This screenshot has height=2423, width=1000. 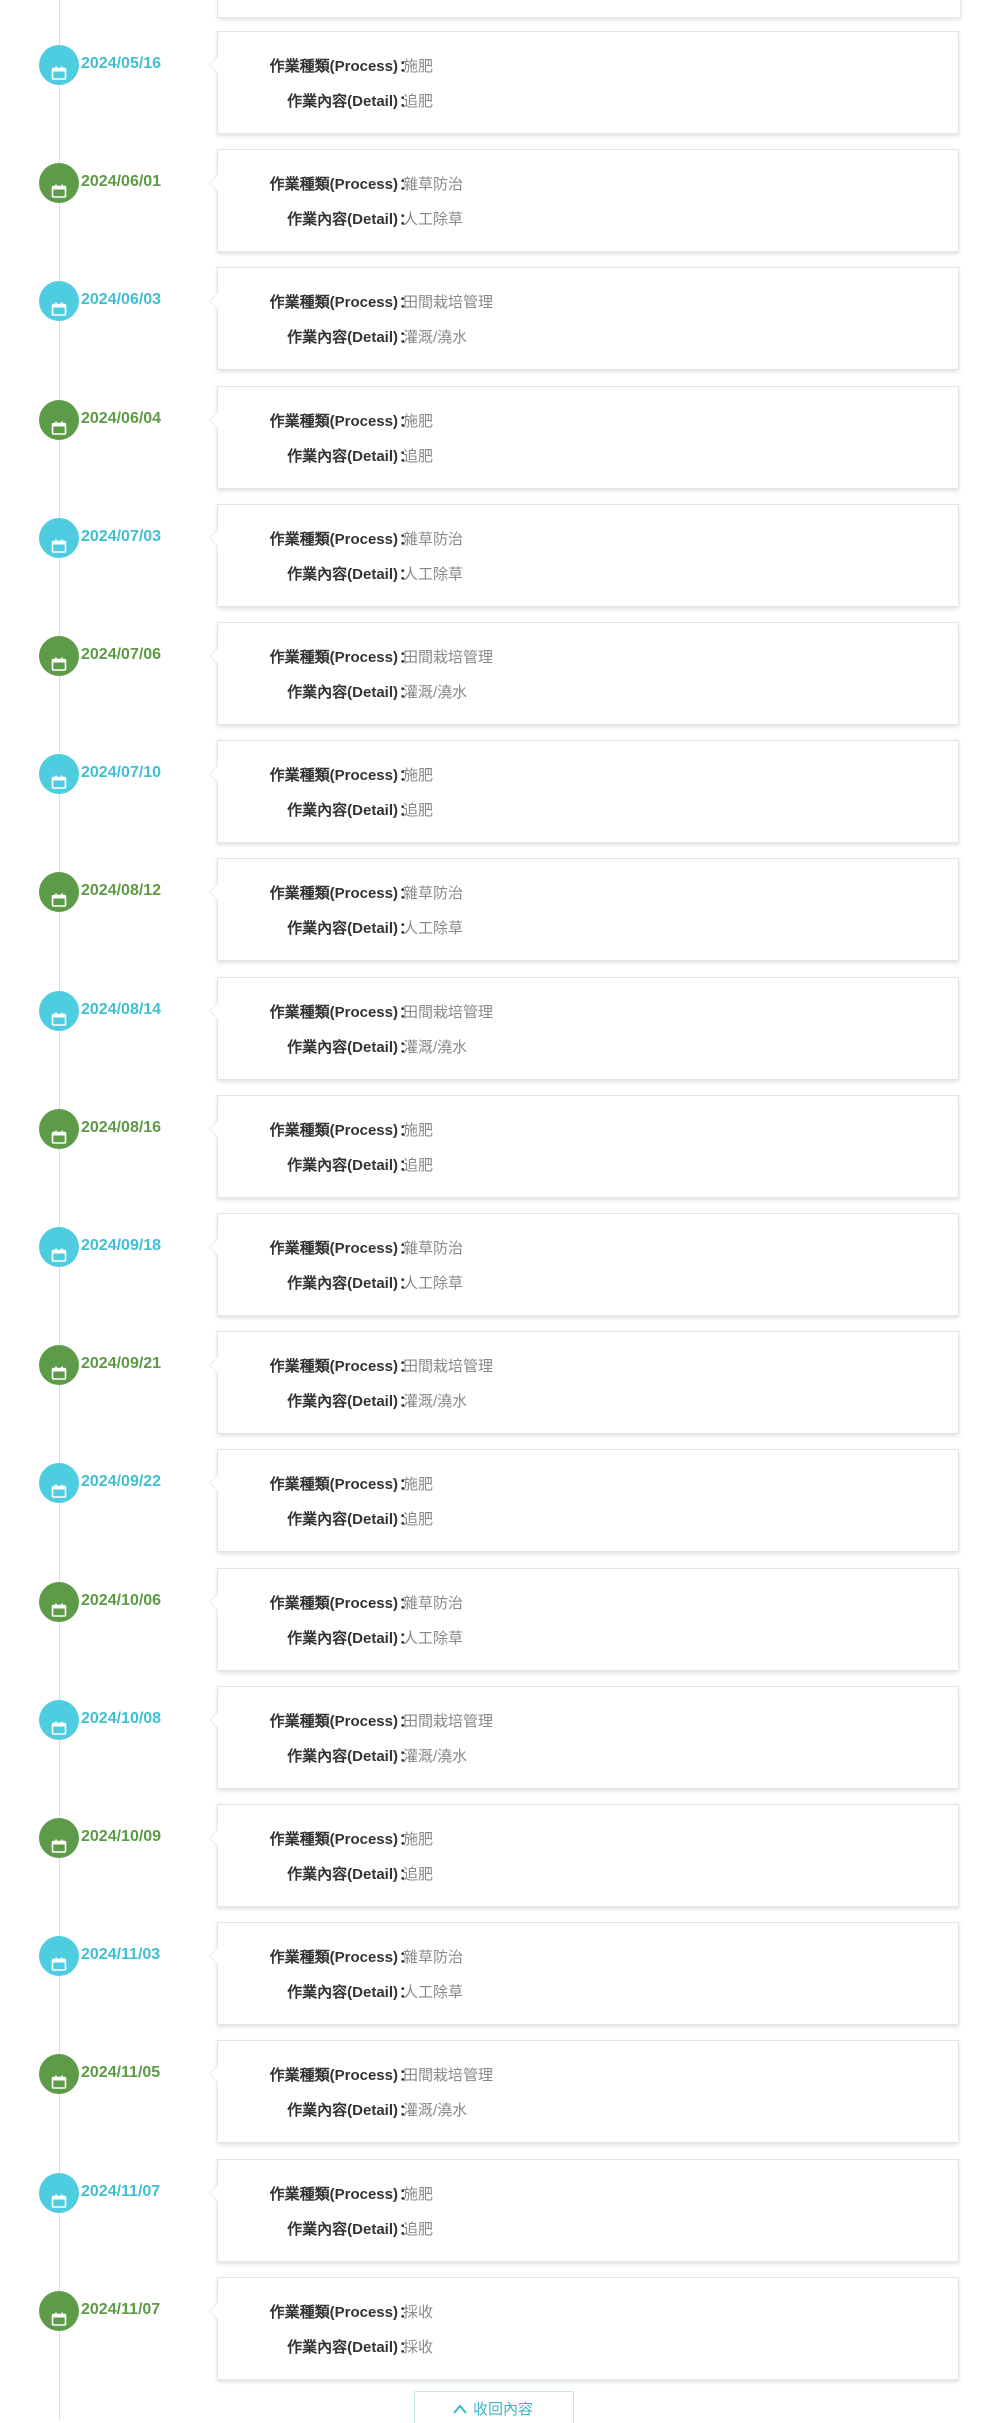 What do you see at coordinates (121, 1836) in the screenshot?
I see `record-date: 2024/10/09` at bounding box center [121, 1836].